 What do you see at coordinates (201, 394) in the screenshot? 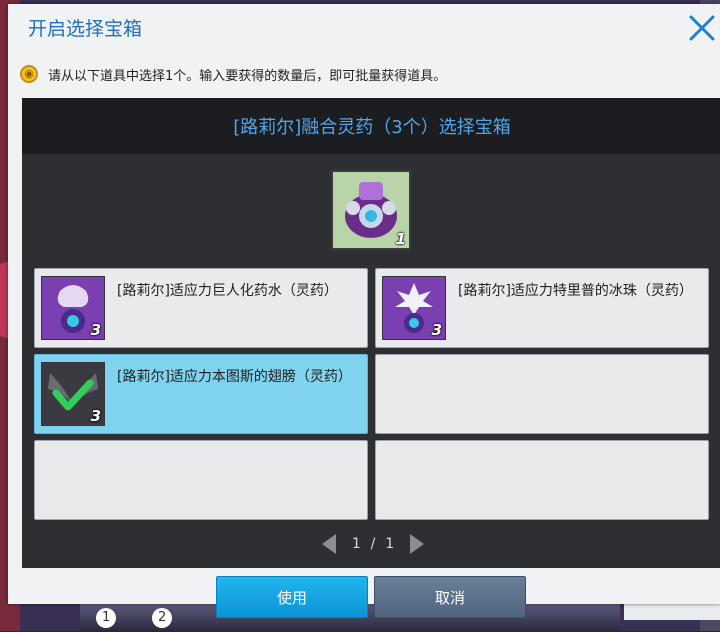
I see `item-slot-wings: 3 [路莉尔]适应力本图斯的翅膀（灵药）` at bounding box center [201, 394].